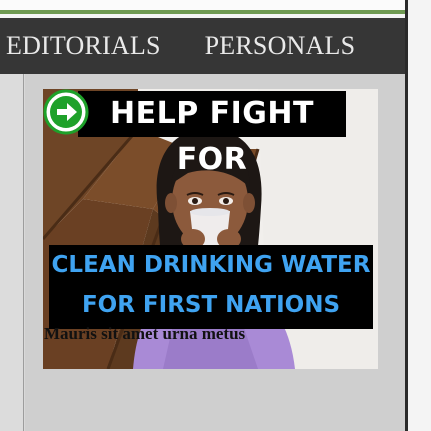 This screenshot has width=431, height=431. I want to click on main-navigation: EDITORIALS PERSONALS, so click(202, 46).